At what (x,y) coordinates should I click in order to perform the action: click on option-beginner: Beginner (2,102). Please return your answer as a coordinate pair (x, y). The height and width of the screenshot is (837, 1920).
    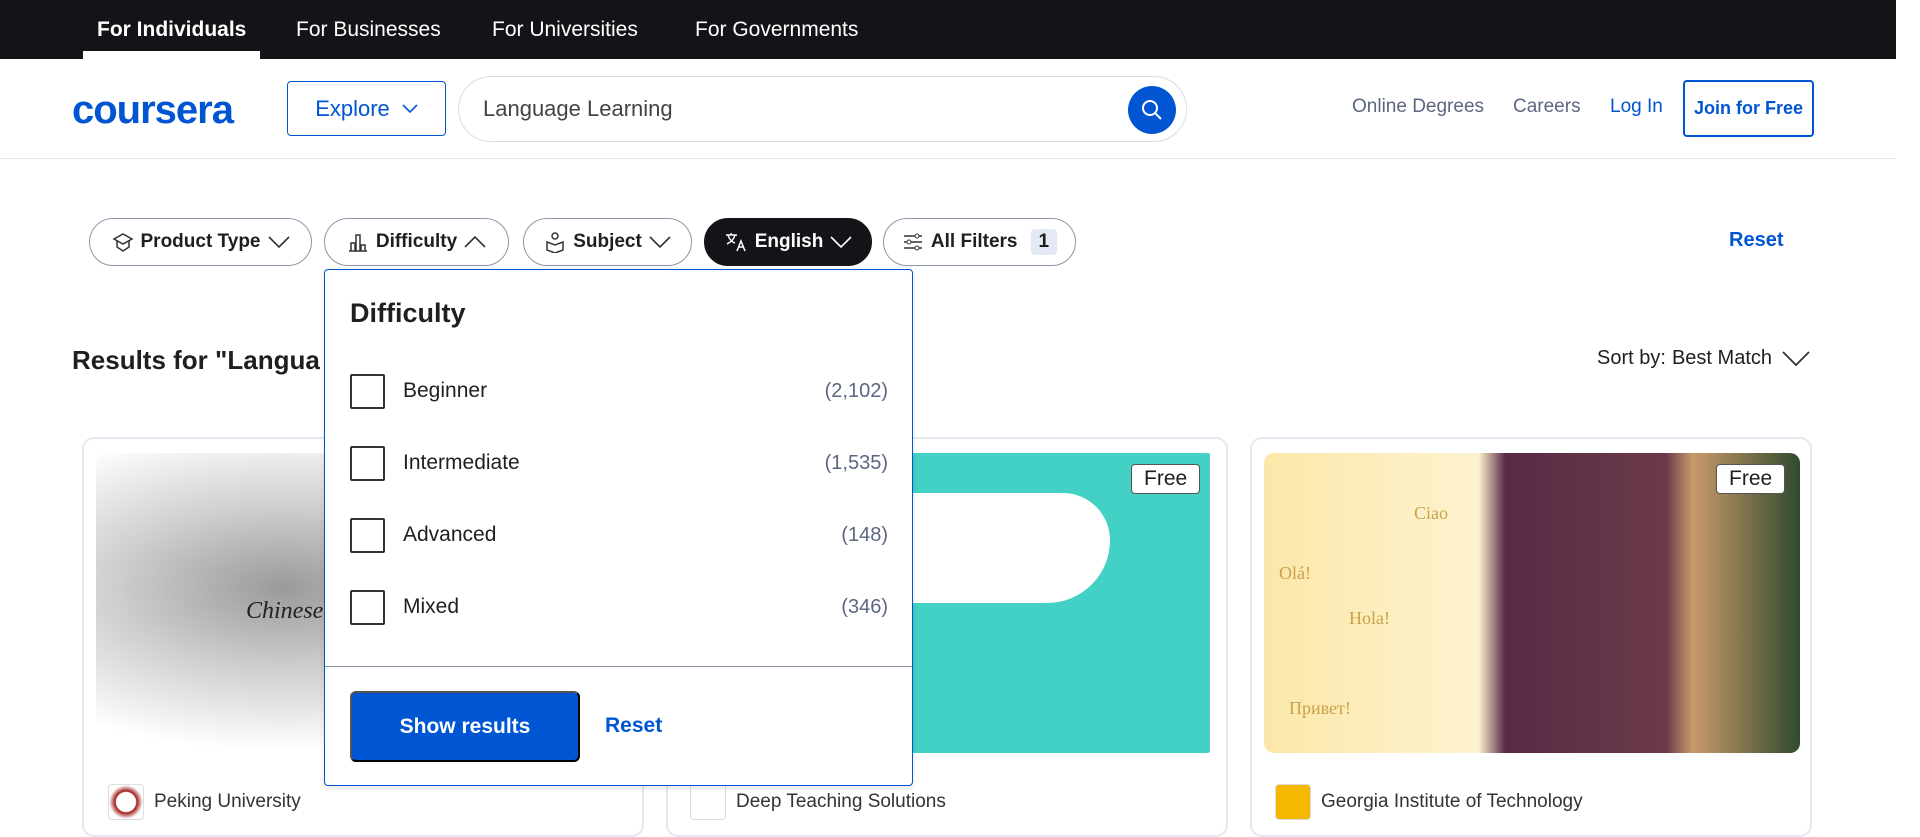
    Looking at the image, I should click on (619, 391).